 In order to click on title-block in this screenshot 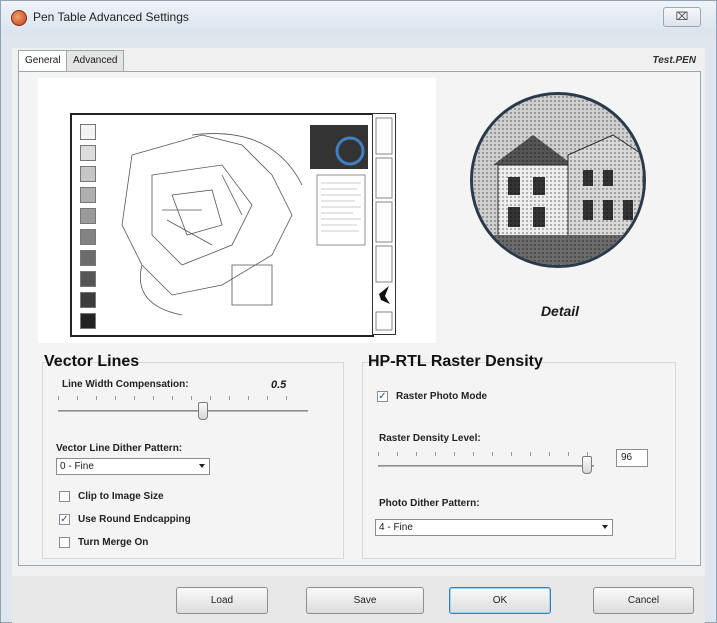, I will do `click(384, 224)`.